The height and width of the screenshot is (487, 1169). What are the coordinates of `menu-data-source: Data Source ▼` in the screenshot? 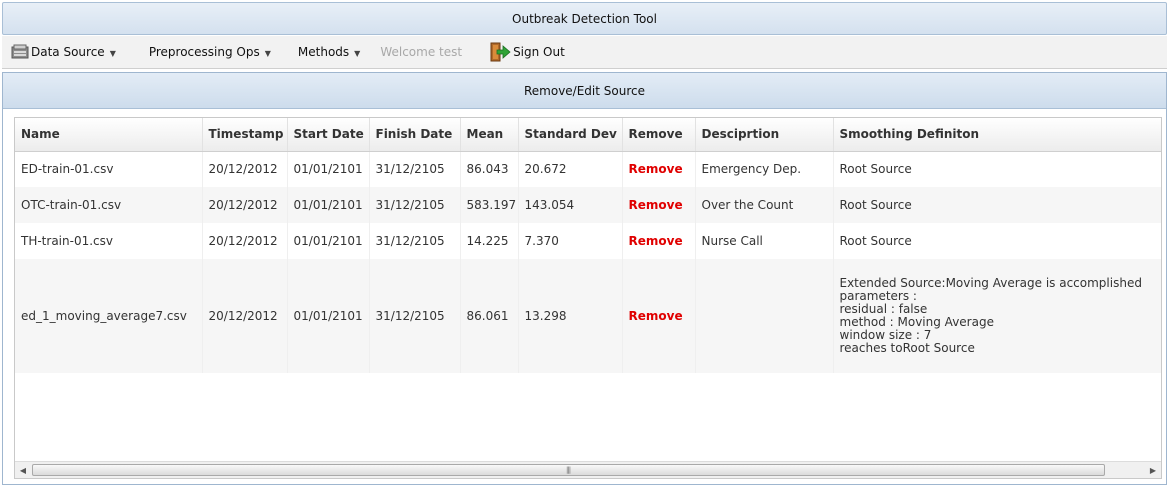 It's located at (63, 52).